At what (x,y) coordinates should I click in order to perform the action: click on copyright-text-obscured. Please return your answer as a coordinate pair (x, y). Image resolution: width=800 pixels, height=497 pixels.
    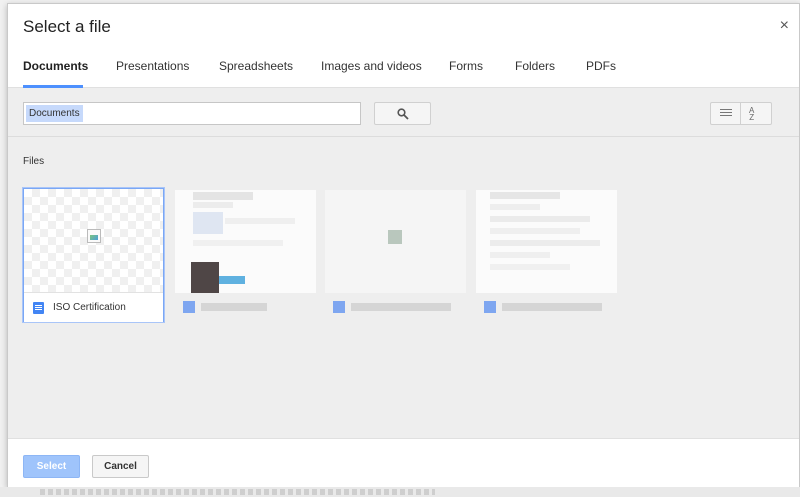
    Looking at the image, I should click on (237, 492).